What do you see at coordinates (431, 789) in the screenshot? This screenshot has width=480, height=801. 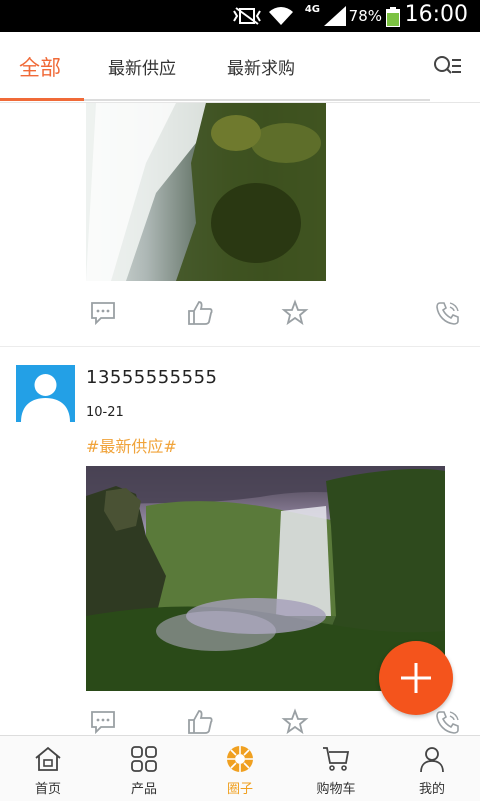 I see `nav-label: 我的` at bounding box center [431, 789].